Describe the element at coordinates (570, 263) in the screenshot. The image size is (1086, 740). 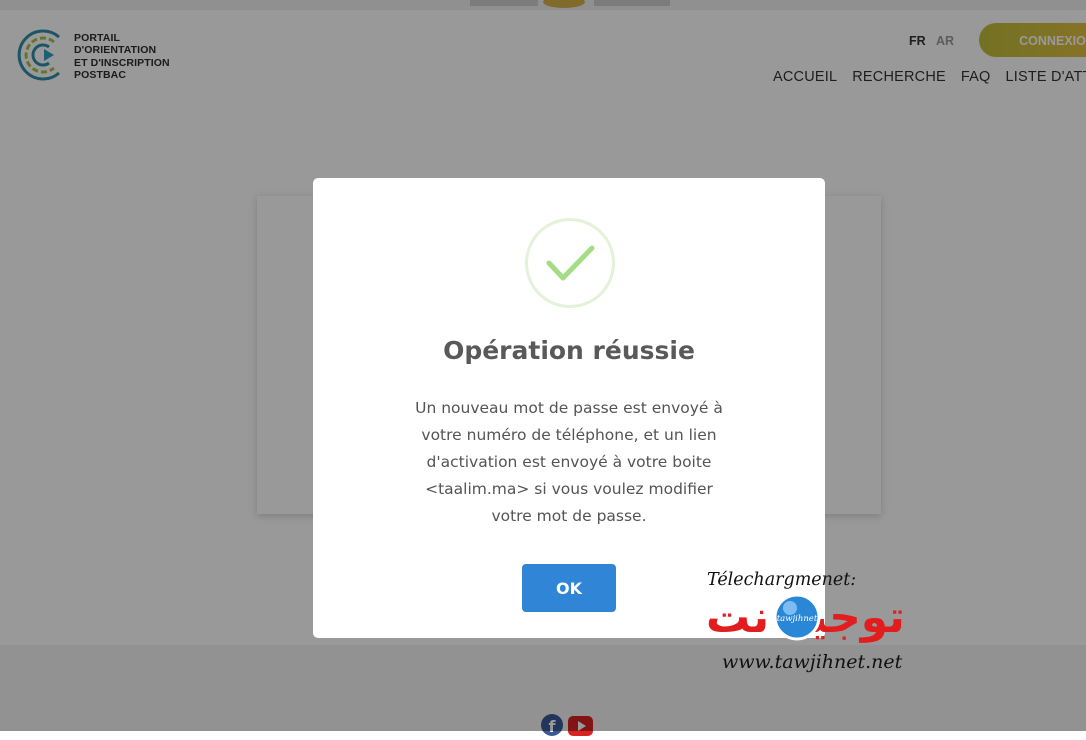
I see `check-icon` at that location.